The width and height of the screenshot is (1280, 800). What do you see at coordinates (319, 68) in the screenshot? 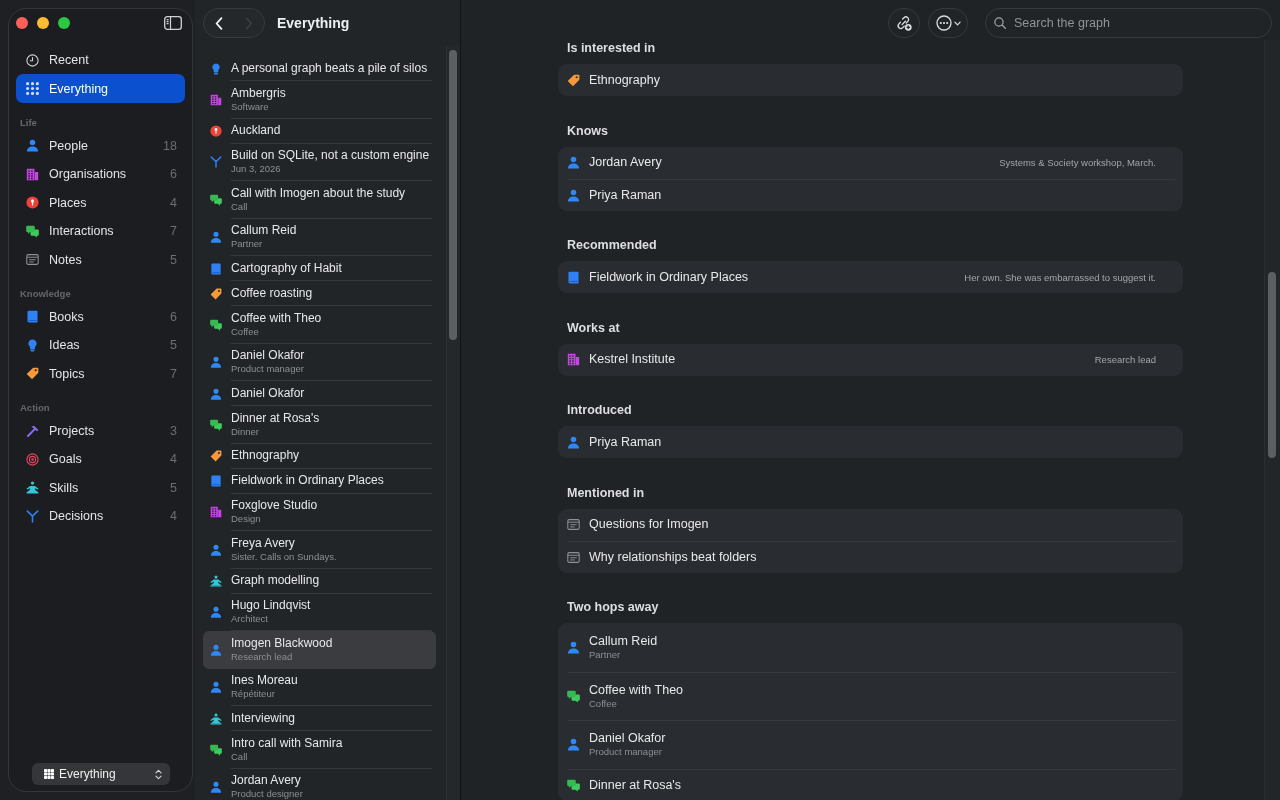
I see `list-item: A personal graph beats a pile of silos` at bounding box center [319, 68].